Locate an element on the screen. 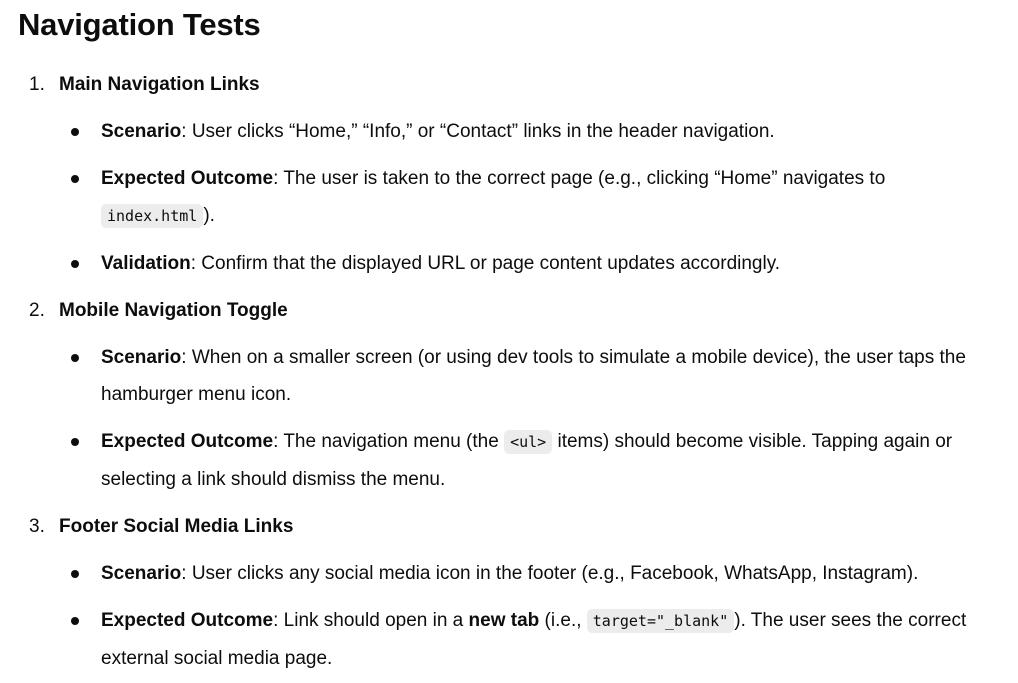 Image resolution: width=1018 pixels, height=683 pixels. page-title: Navigation Tests is located at coordinates (139, 24).